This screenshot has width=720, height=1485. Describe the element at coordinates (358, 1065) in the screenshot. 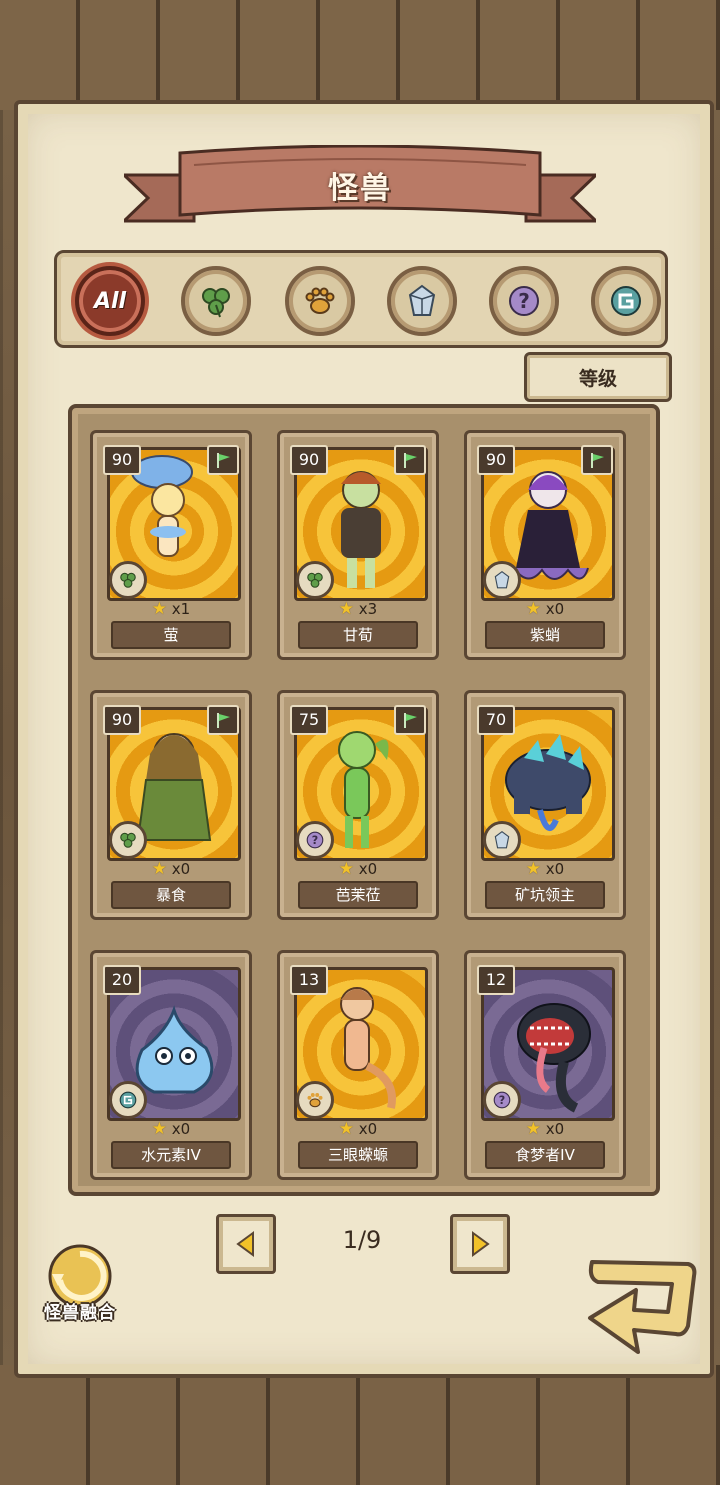

I see `monster-card: 13 ★ x0 三眼蝾螈` at that location.